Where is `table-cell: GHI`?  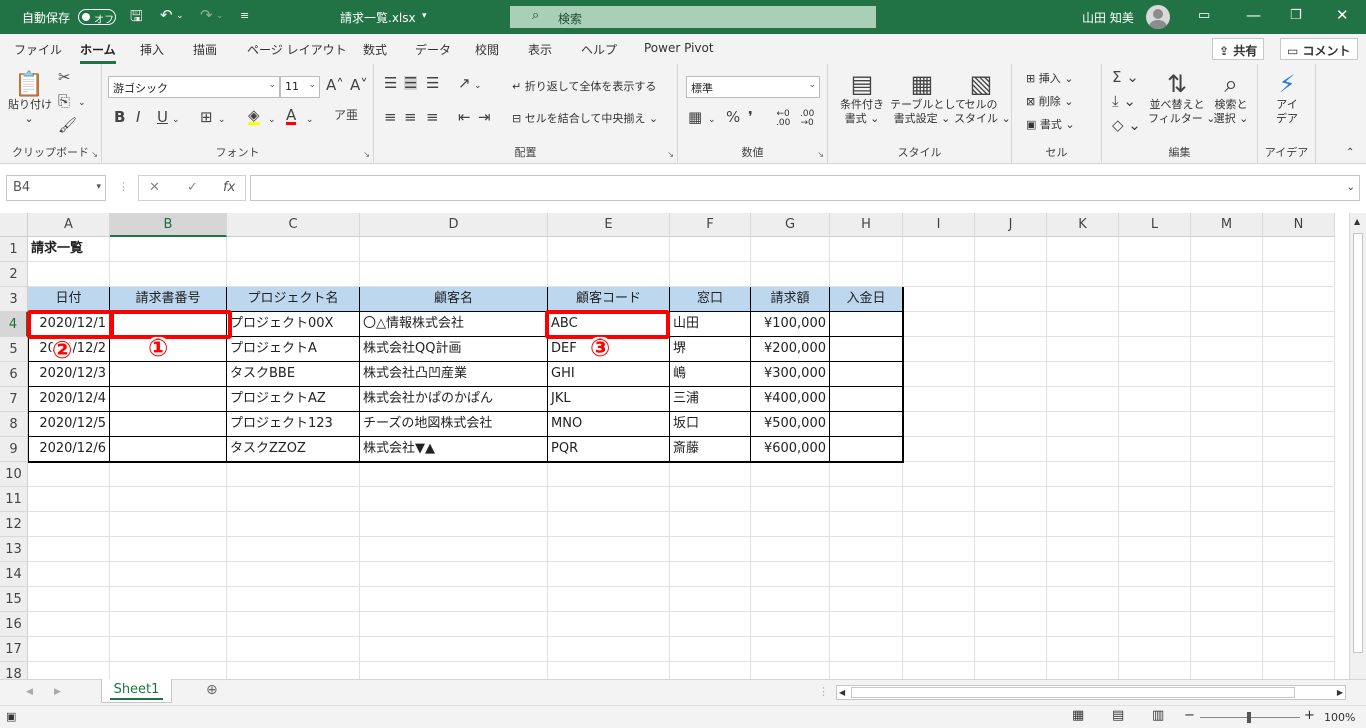
table-cell: GHI is located at coordinates (609, 374).